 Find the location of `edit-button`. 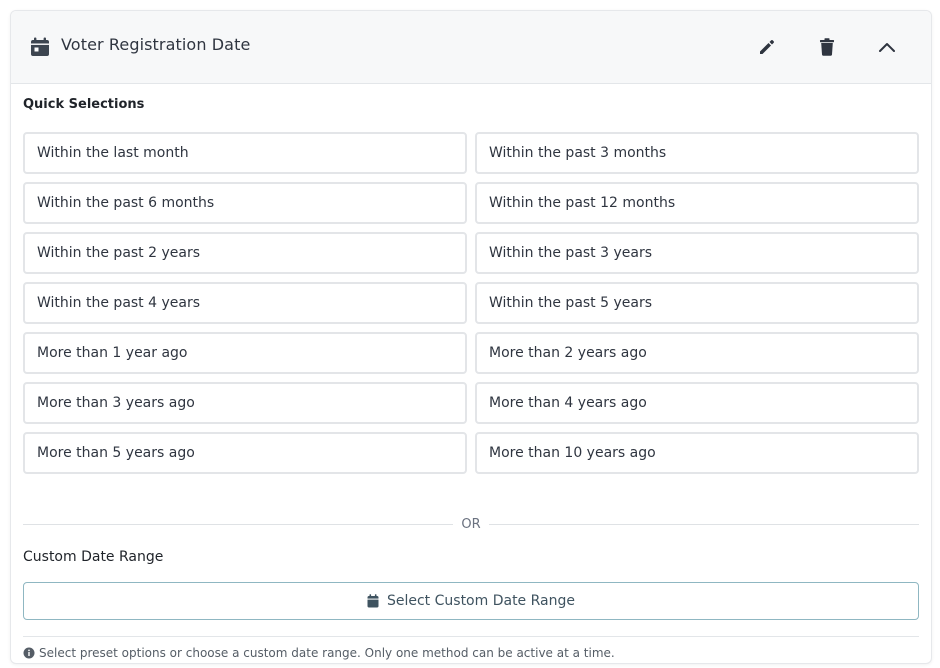

edit-button is located at coordinates (767, 47).